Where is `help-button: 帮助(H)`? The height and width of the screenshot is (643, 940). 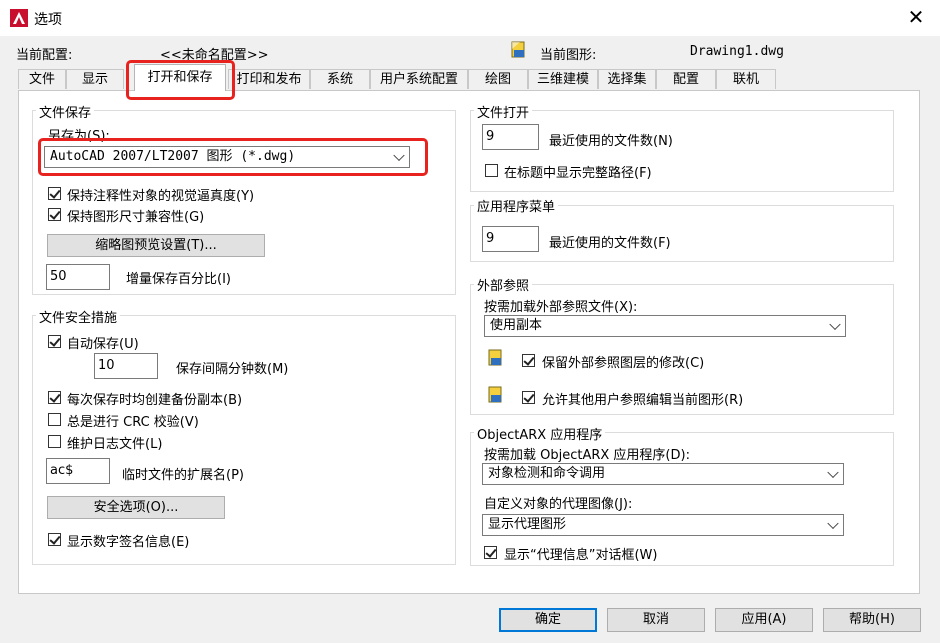 help-button: 帮助(H) is located at coordinates (872, 620).